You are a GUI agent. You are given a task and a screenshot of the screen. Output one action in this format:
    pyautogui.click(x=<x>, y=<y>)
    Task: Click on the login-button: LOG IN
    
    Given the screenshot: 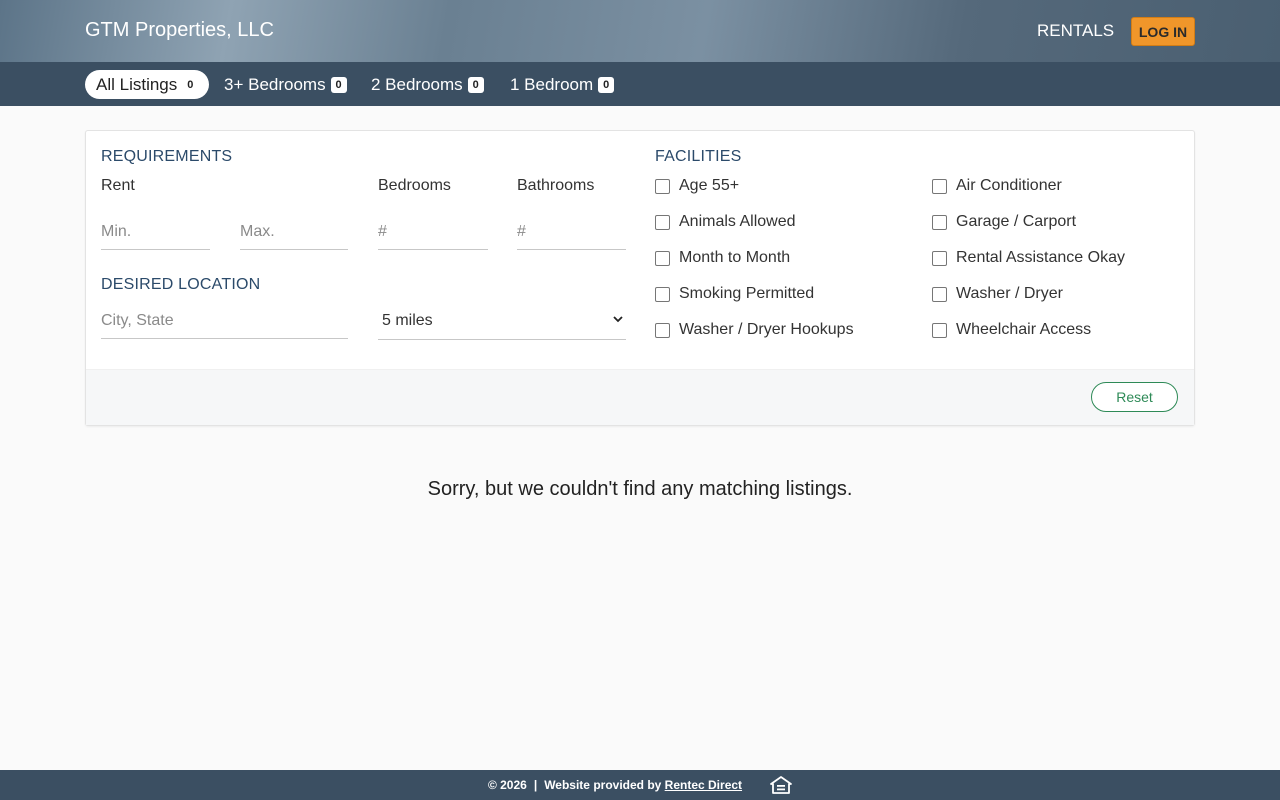 What is the action you would take?
    pyautogui.click(x=1163, y=31)
    